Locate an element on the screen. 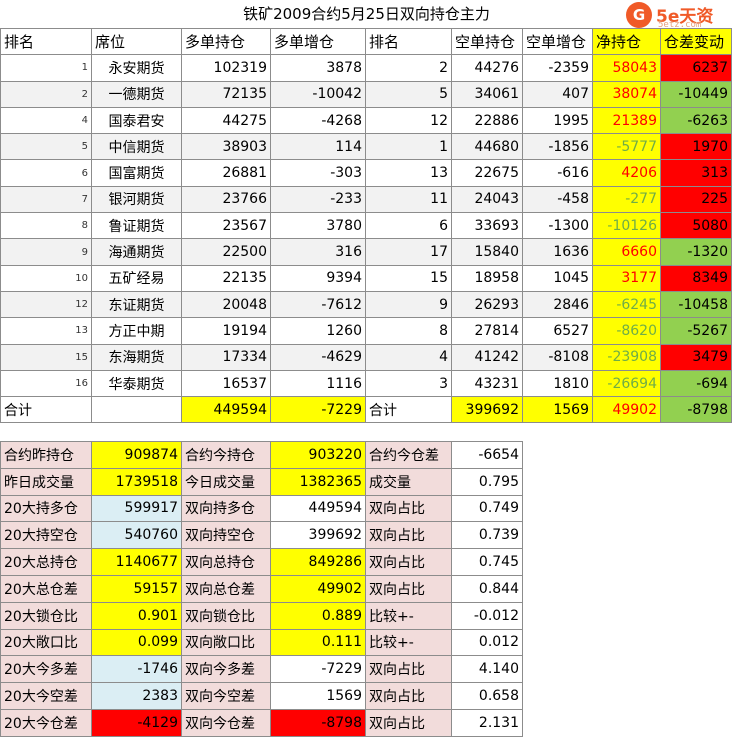 Image resolution: width=733 pixels, height=737 pixels. stat-value: 1569 is located at coordinates (318, 696).